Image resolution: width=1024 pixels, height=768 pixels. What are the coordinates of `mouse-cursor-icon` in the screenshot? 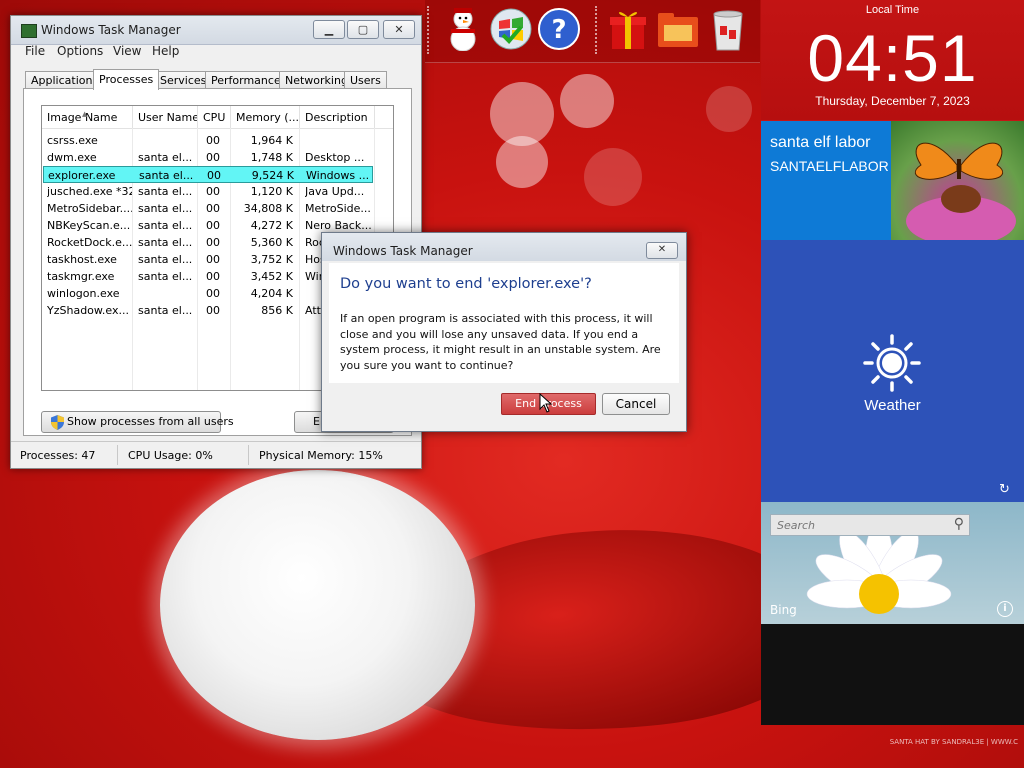 It's located at (546, 404).